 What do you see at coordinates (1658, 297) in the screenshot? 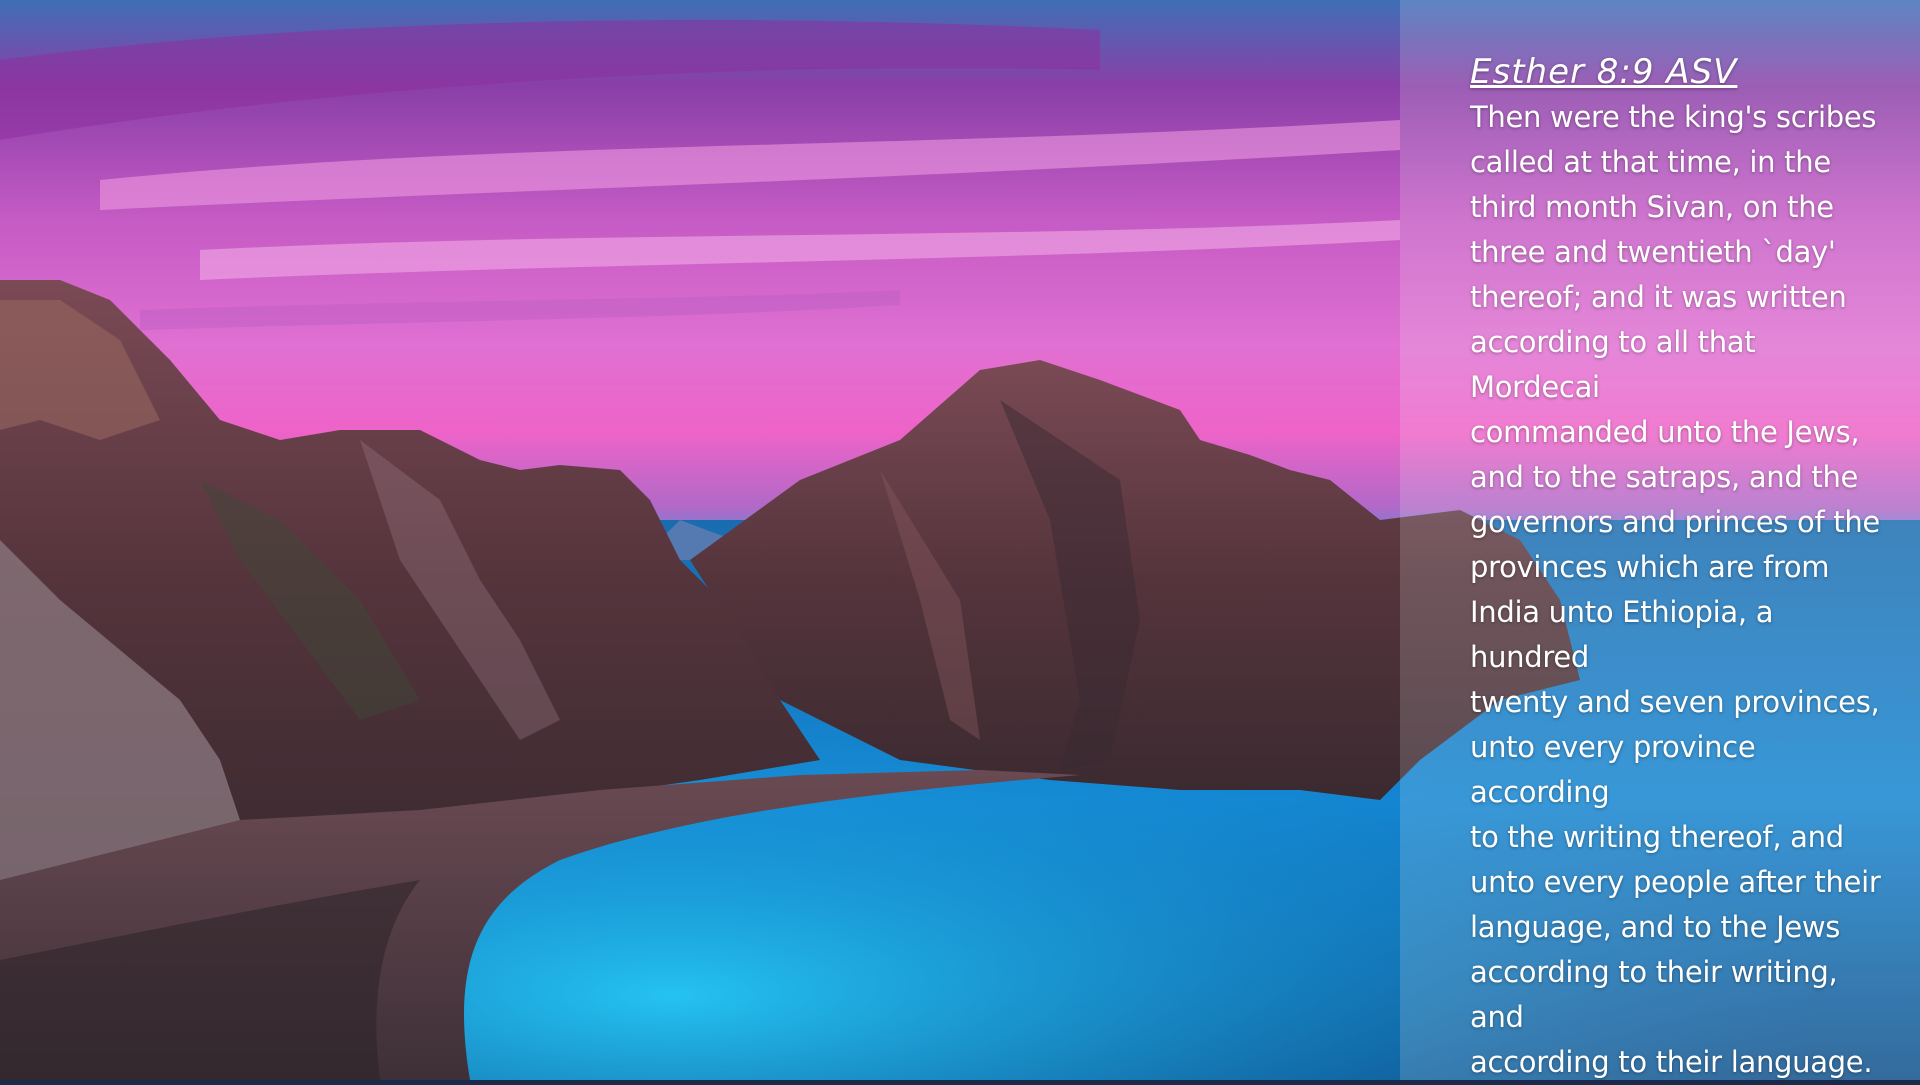
I see `verse-line: thereof; and it was written` at bounding box center [1658, 297].